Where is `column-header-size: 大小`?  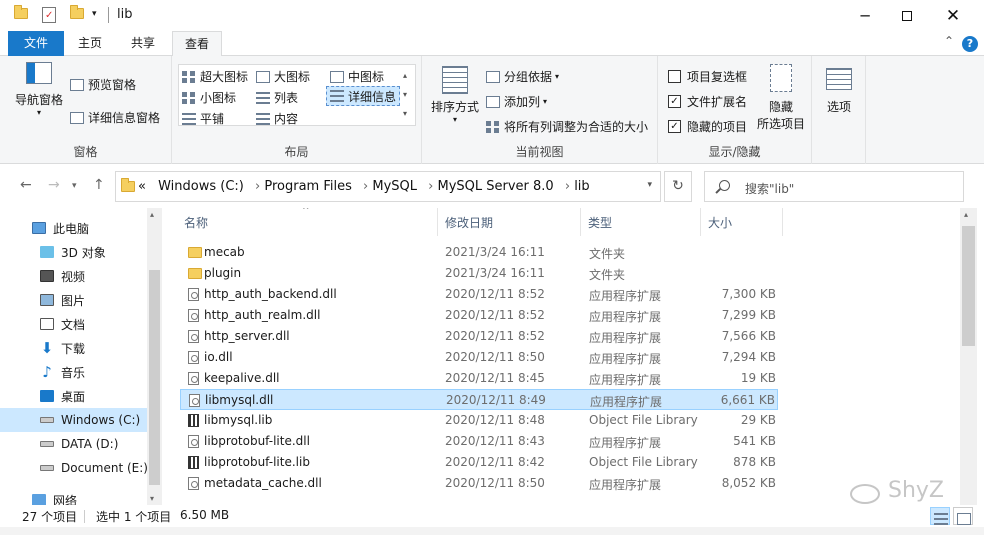
column-header-size: 大小 is located at coordinates (720, 222).